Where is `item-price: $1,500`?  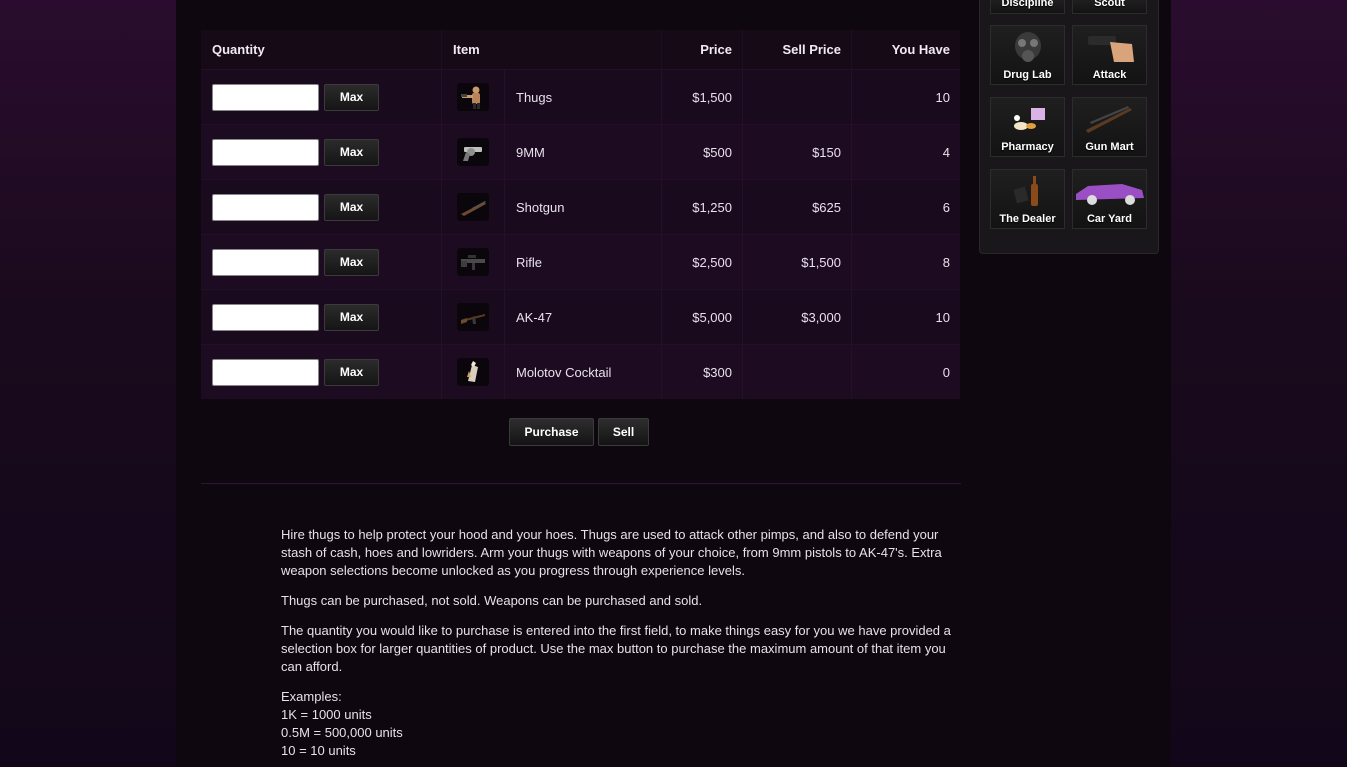
item-price: $1,500 is located at coordinates (702, 97).